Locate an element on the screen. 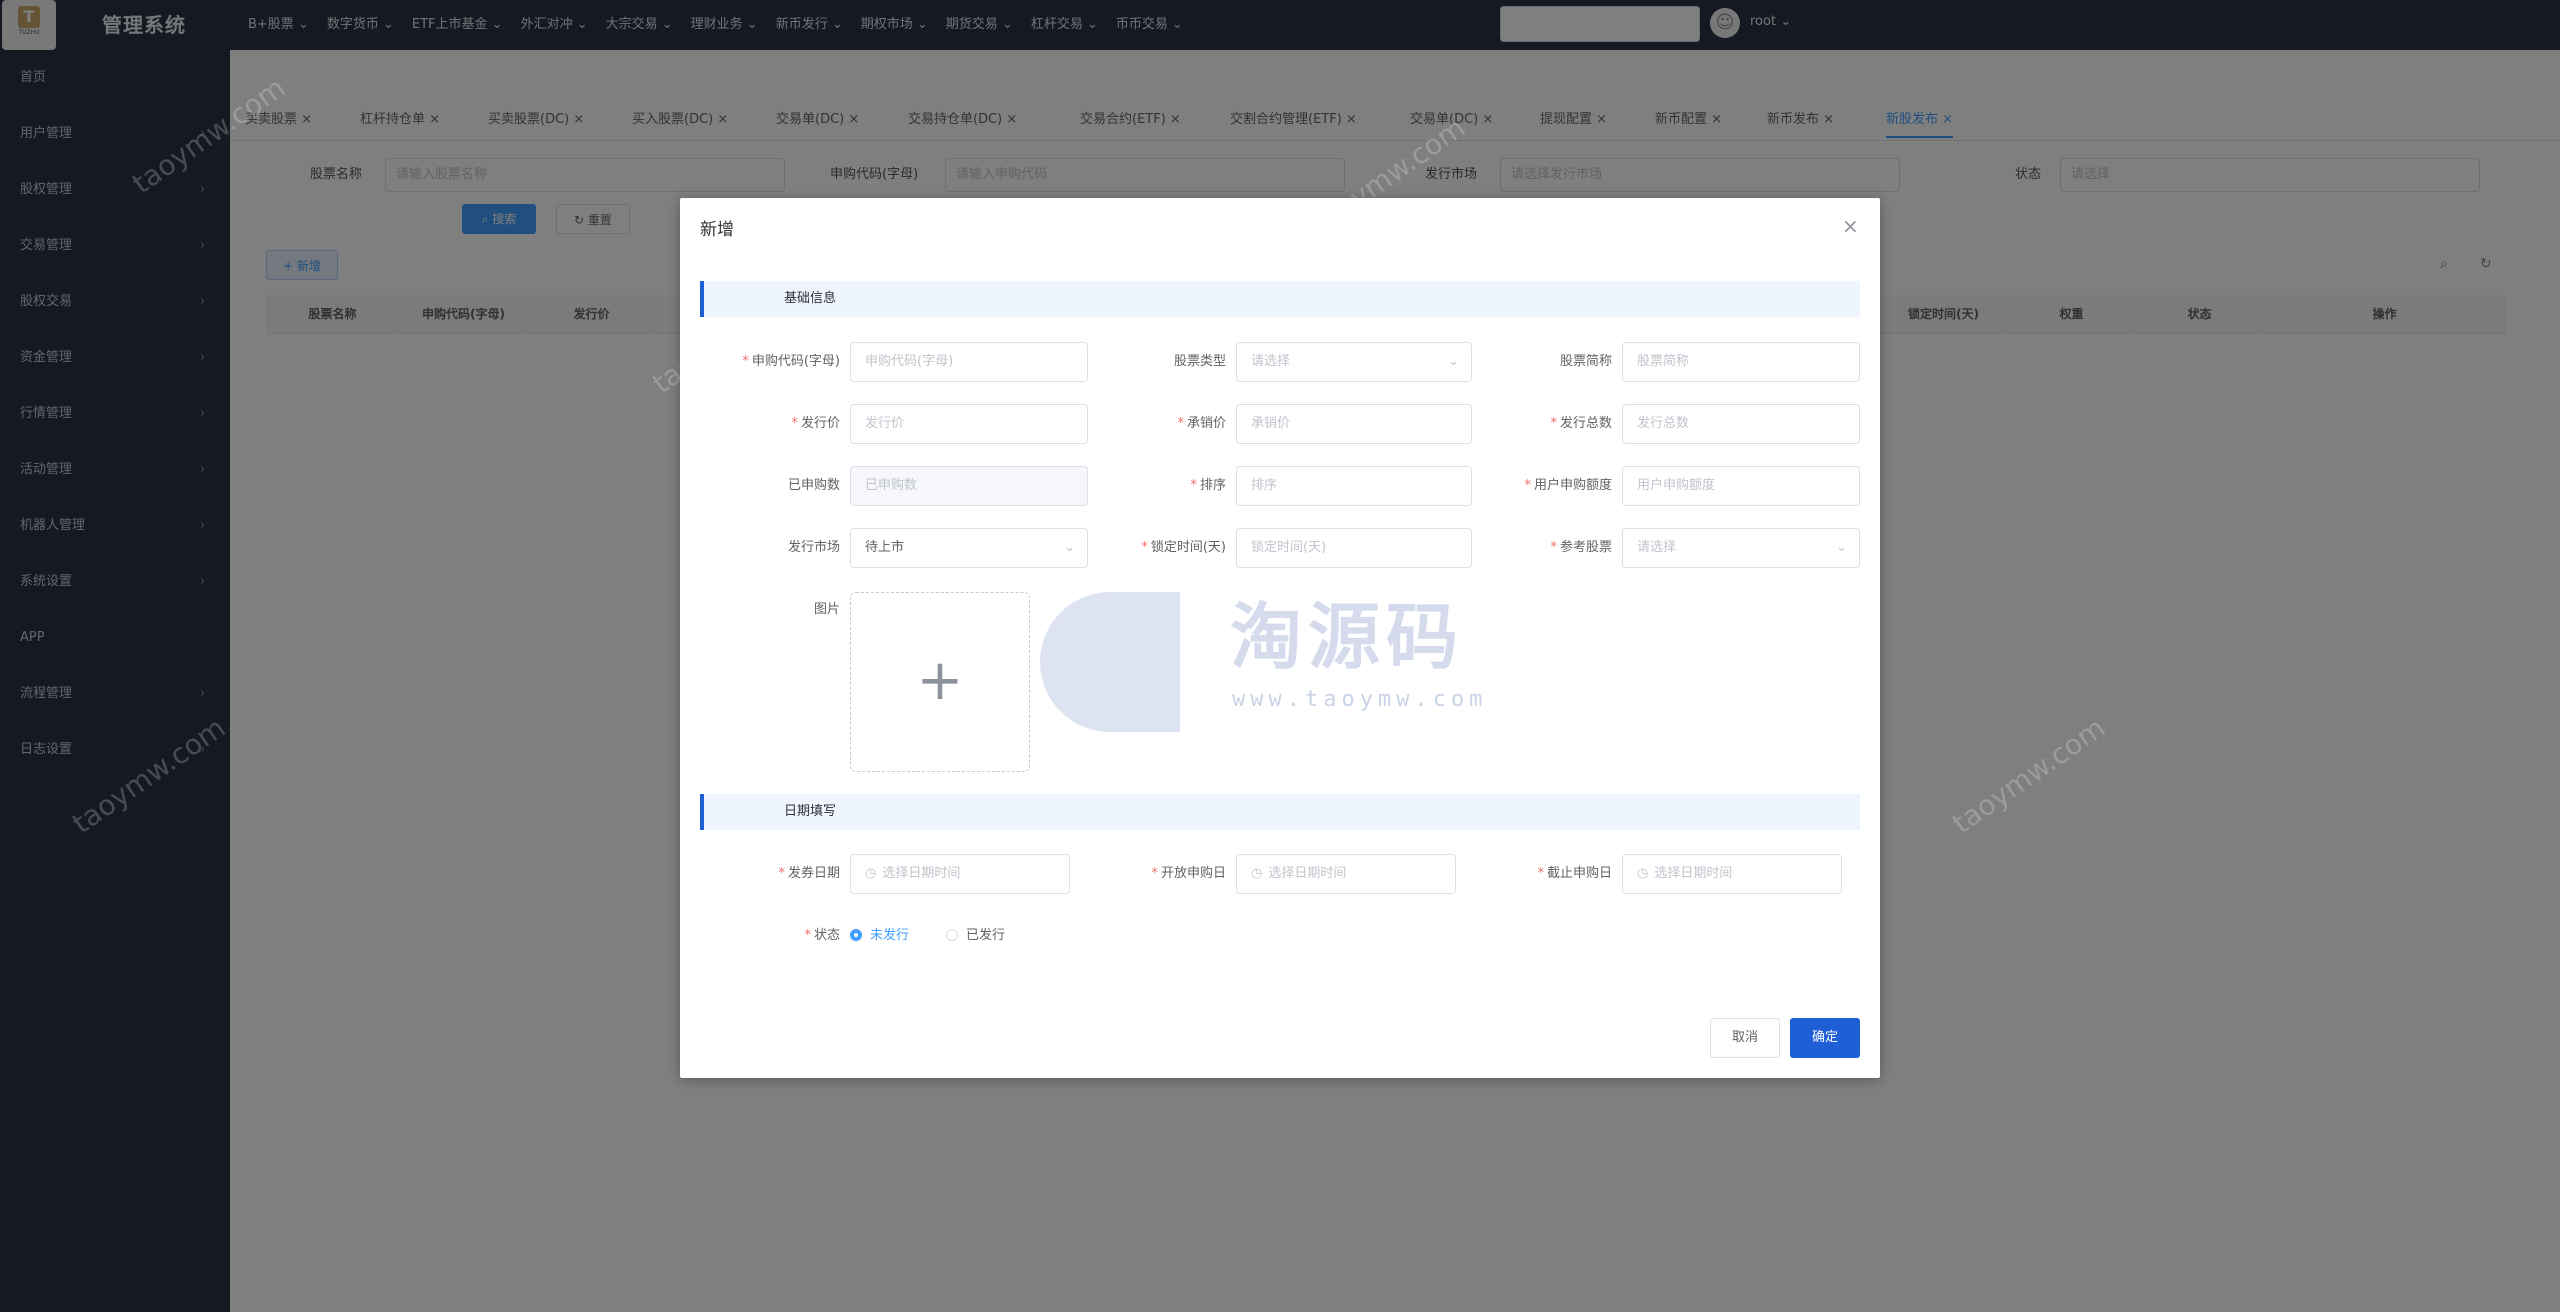 This screenshot has height=1312, width=2560. code-input: 申购代码(字母) is located at coordinates (969, 362).